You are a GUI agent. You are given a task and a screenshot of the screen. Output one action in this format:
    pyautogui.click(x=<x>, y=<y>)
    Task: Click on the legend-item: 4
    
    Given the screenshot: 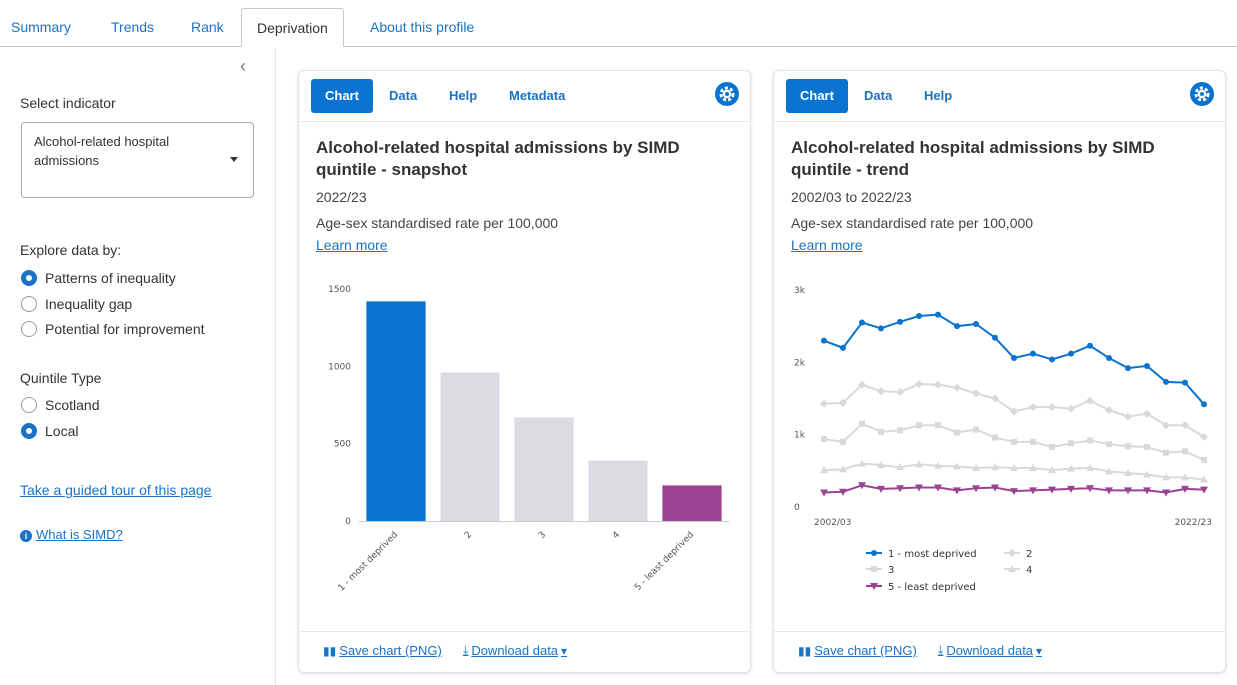 What is the action you would take?
    pyautogui.click(x=1018, y=570)
    